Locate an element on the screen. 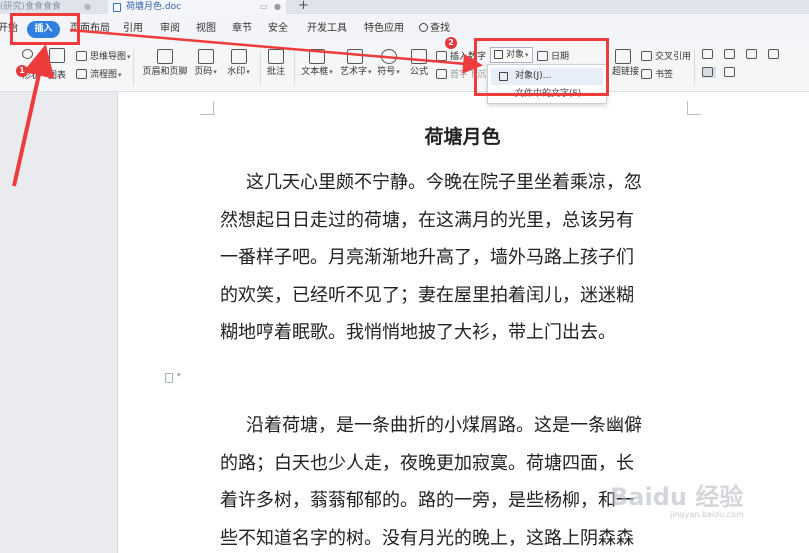 The image size is (809, 553). paragraph-options-icon is located at coordinates (169, 378).